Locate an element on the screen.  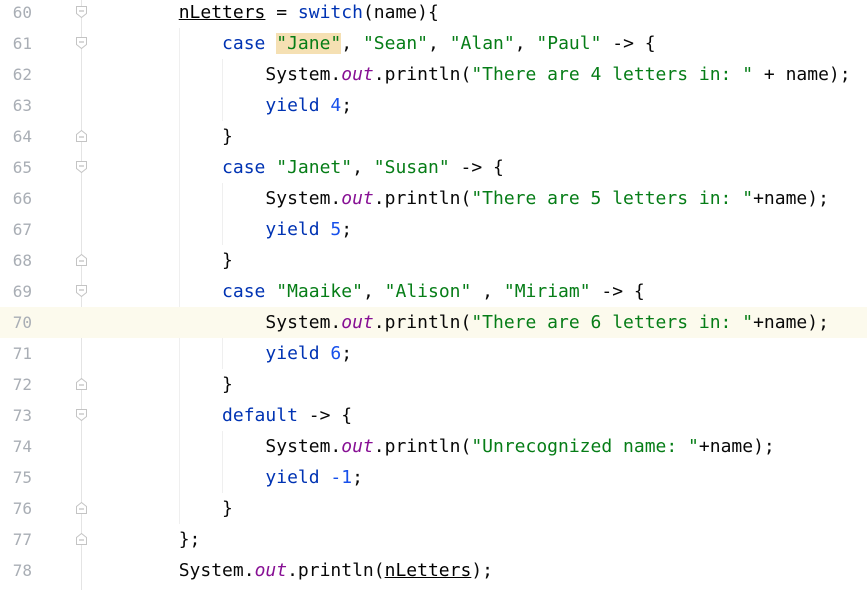
code-token: "Alan" is located at coordinates (482, 43).